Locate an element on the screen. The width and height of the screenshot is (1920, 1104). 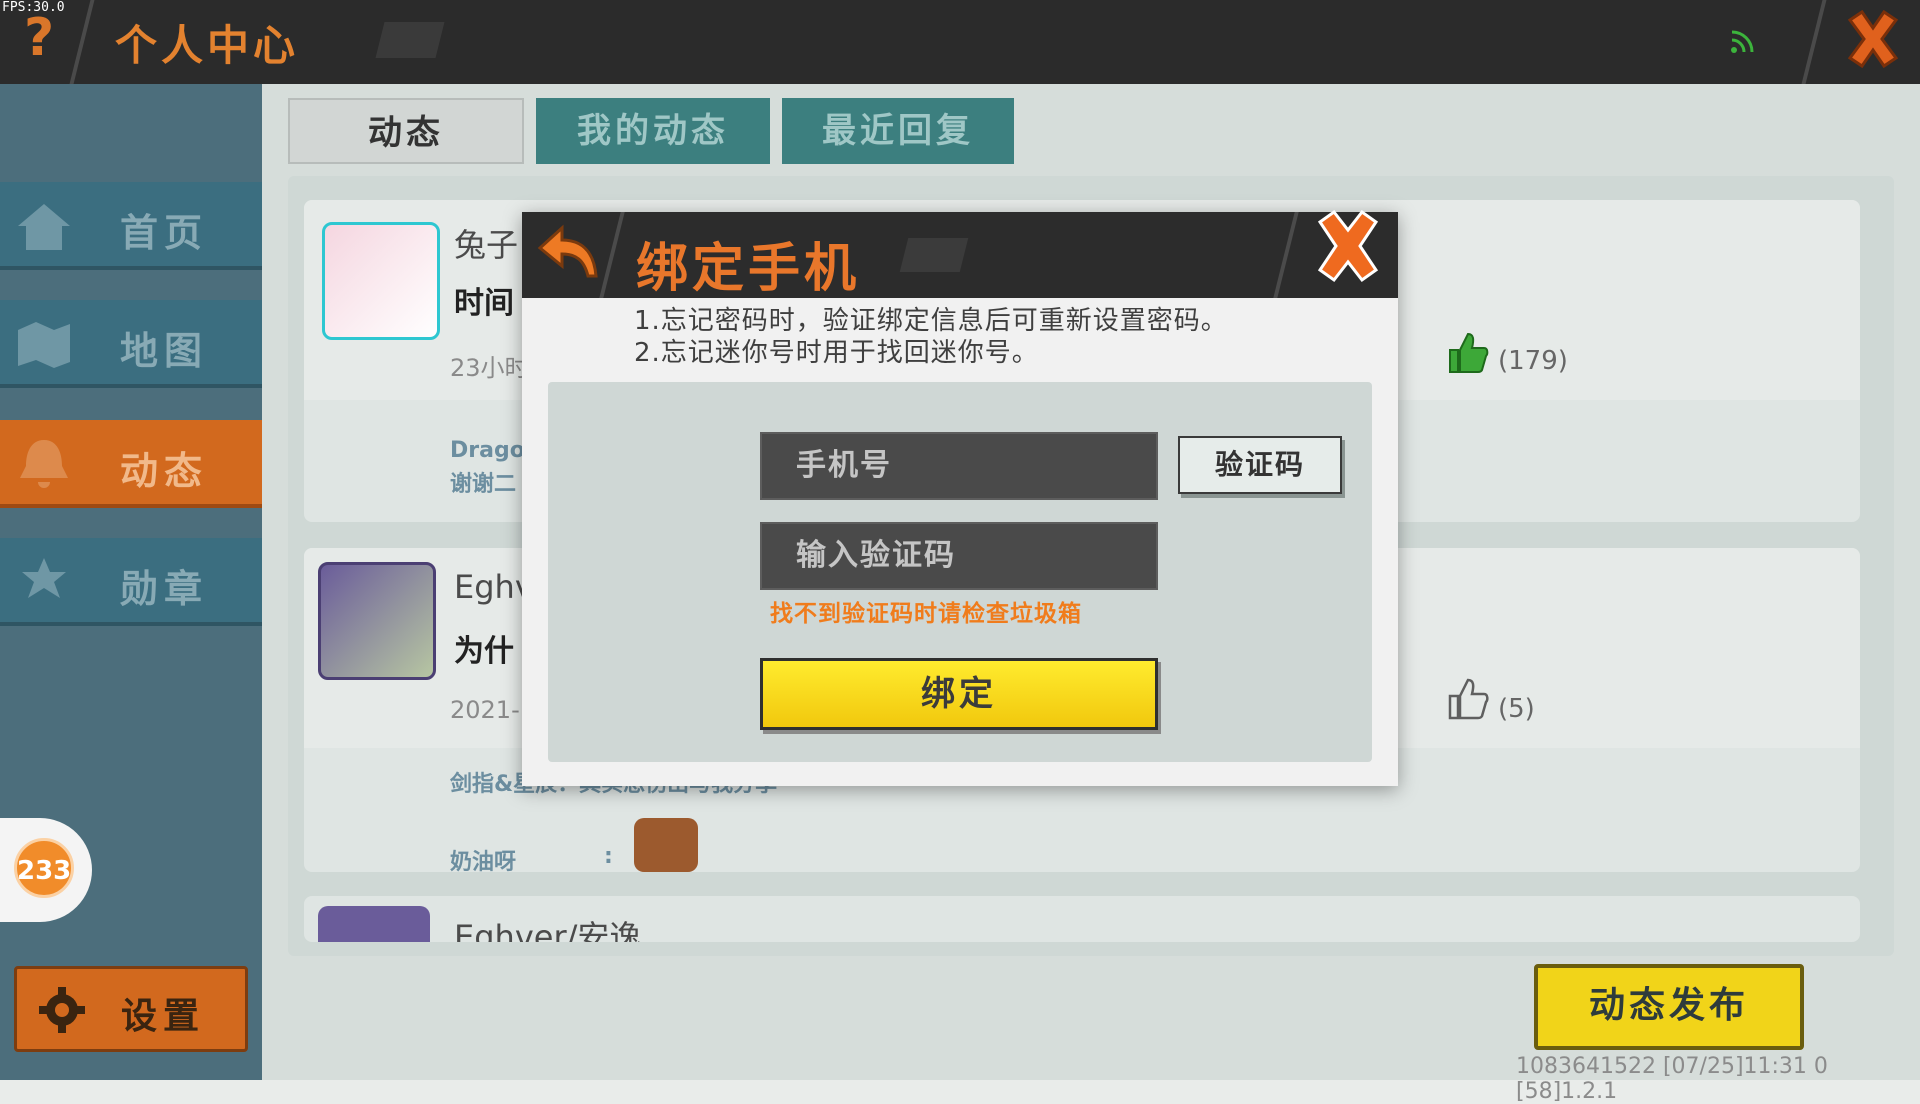
post-author: 兔子 is located at coordinates (486, 243).